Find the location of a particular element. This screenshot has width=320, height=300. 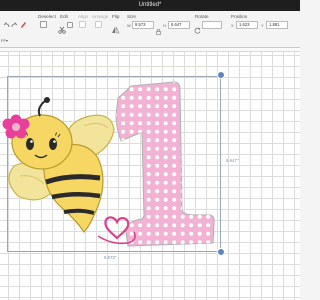

left-partial-label: FF▾ is located at coordinates (4, 40).